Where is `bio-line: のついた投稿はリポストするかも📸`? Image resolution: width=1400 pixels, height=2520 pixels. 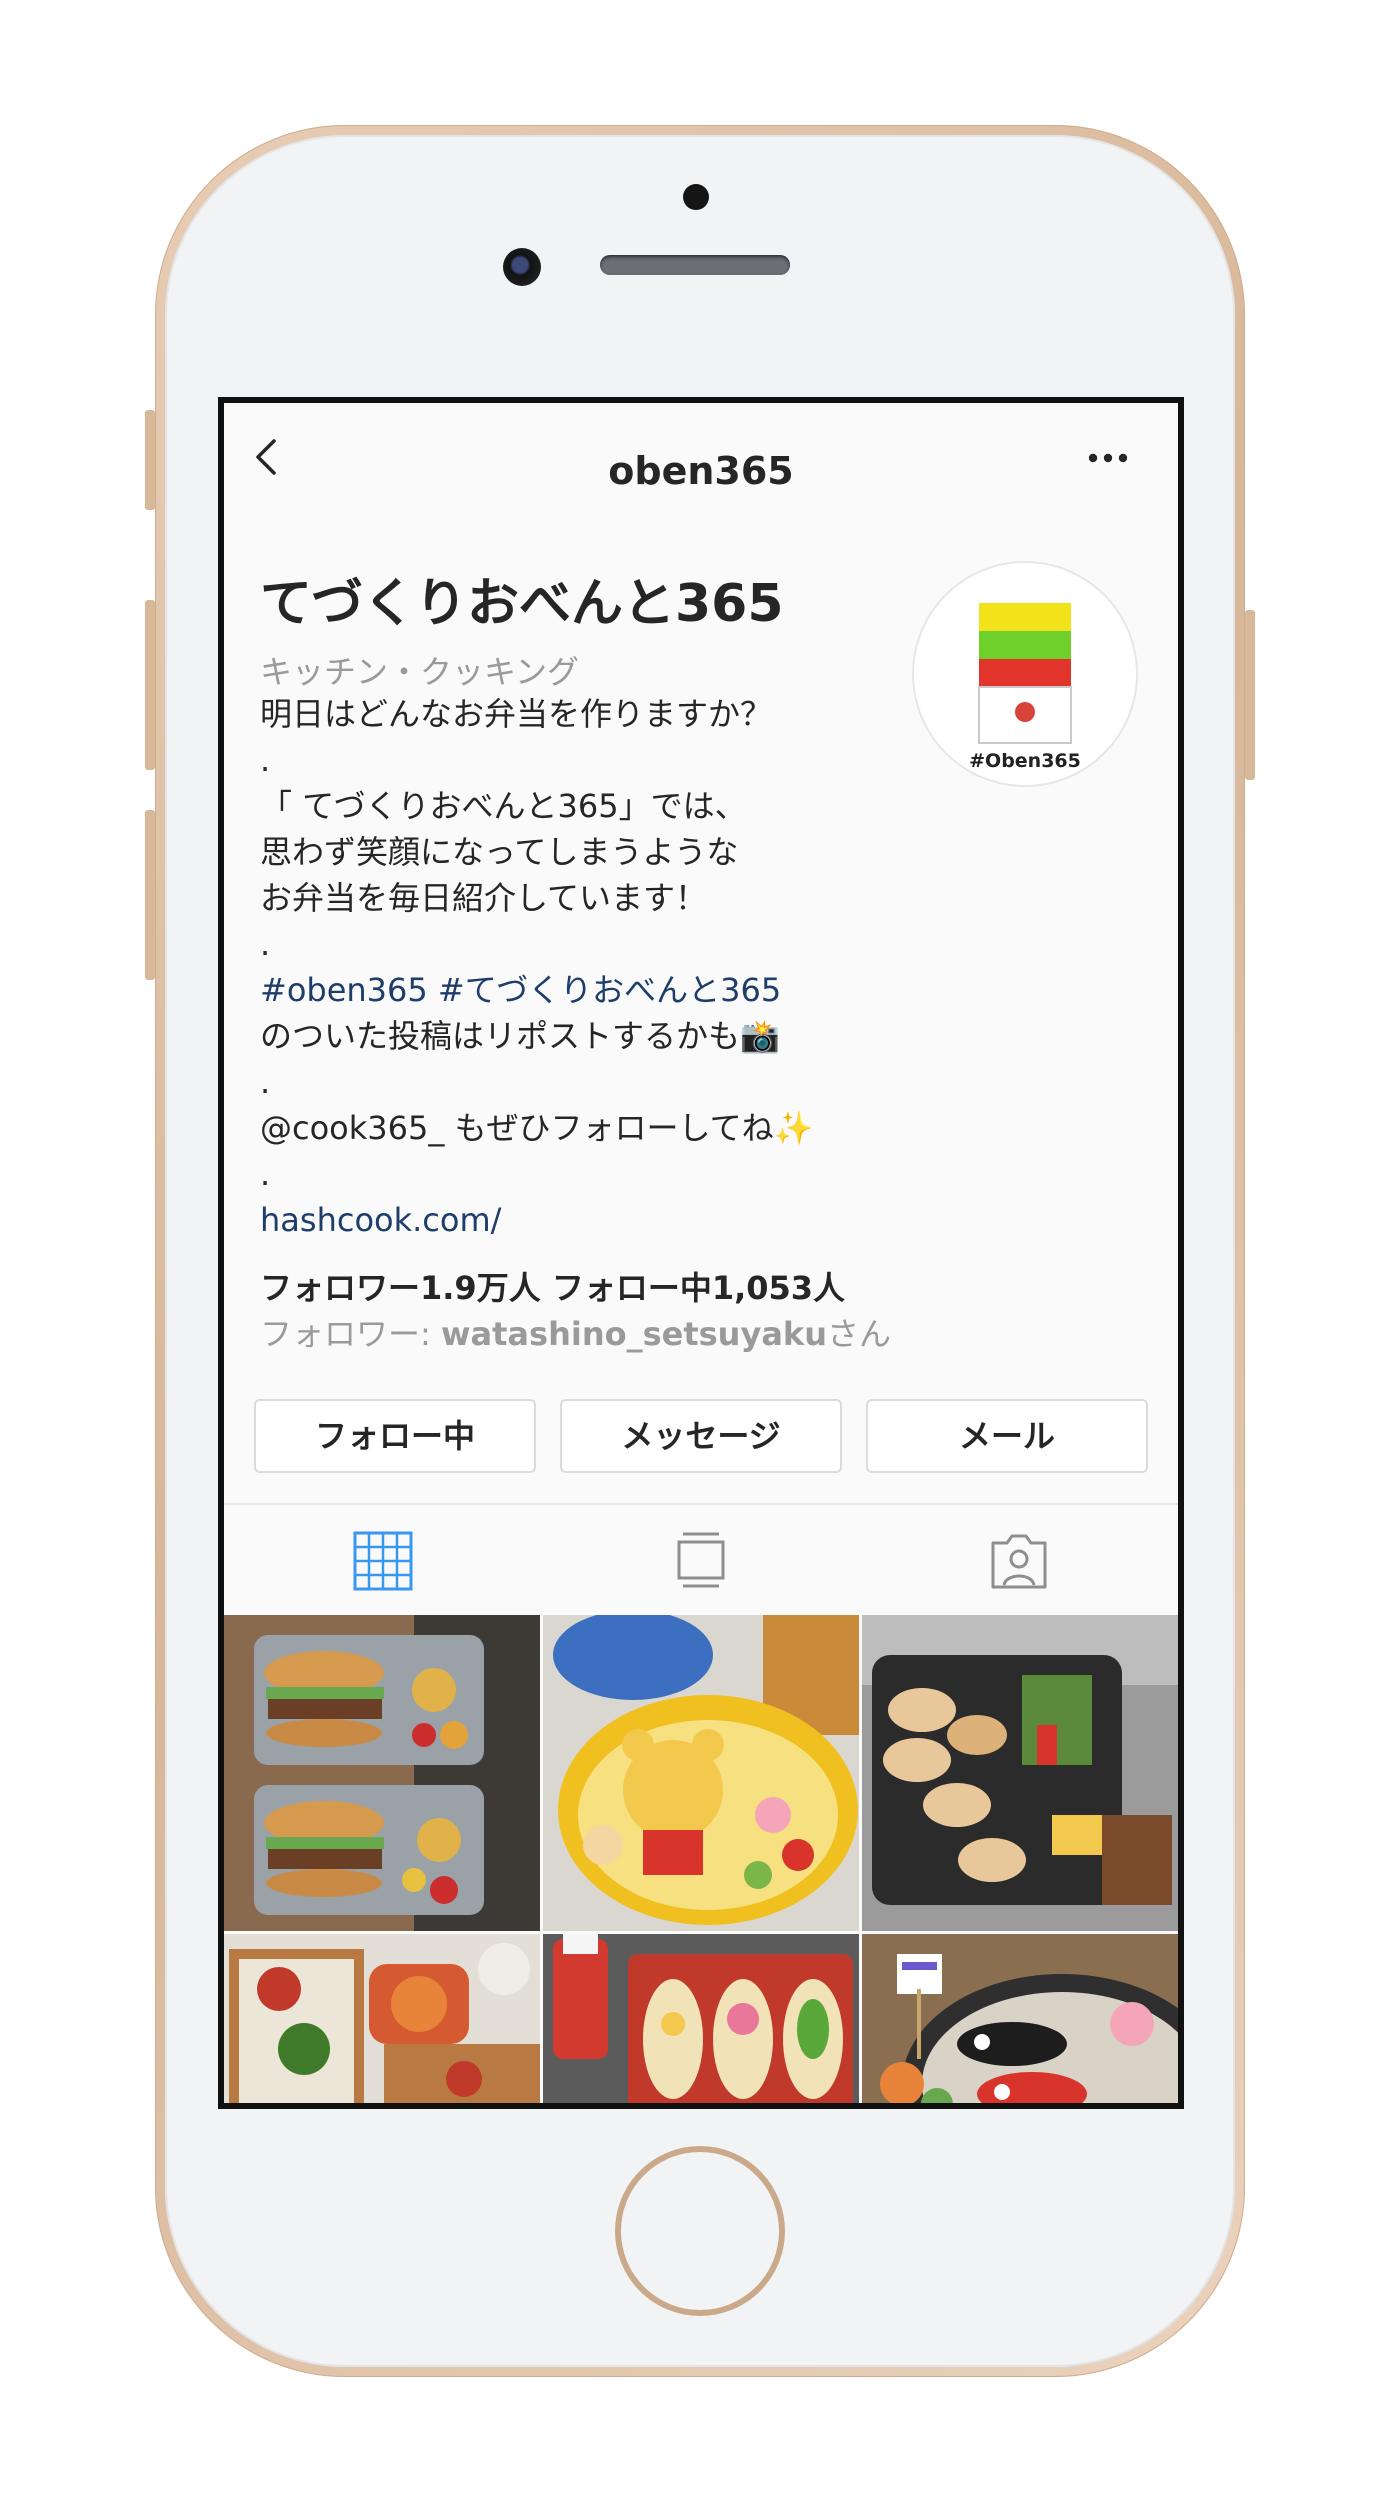
bio-line: のついた投稿はリポストするかも📸 is located at coordinates (520, 1036).